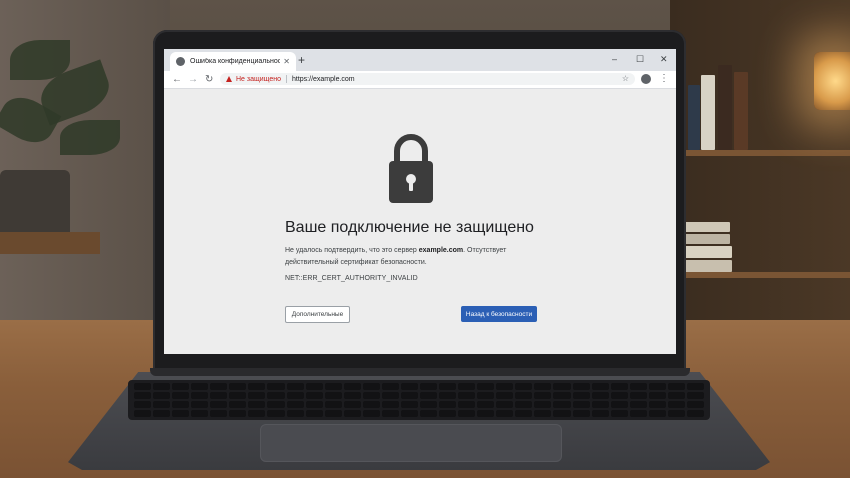  What do you see at coordinates (301, 60) in the screenshot?
I see `new-tab-button: +` at bounding box center [301, 60].